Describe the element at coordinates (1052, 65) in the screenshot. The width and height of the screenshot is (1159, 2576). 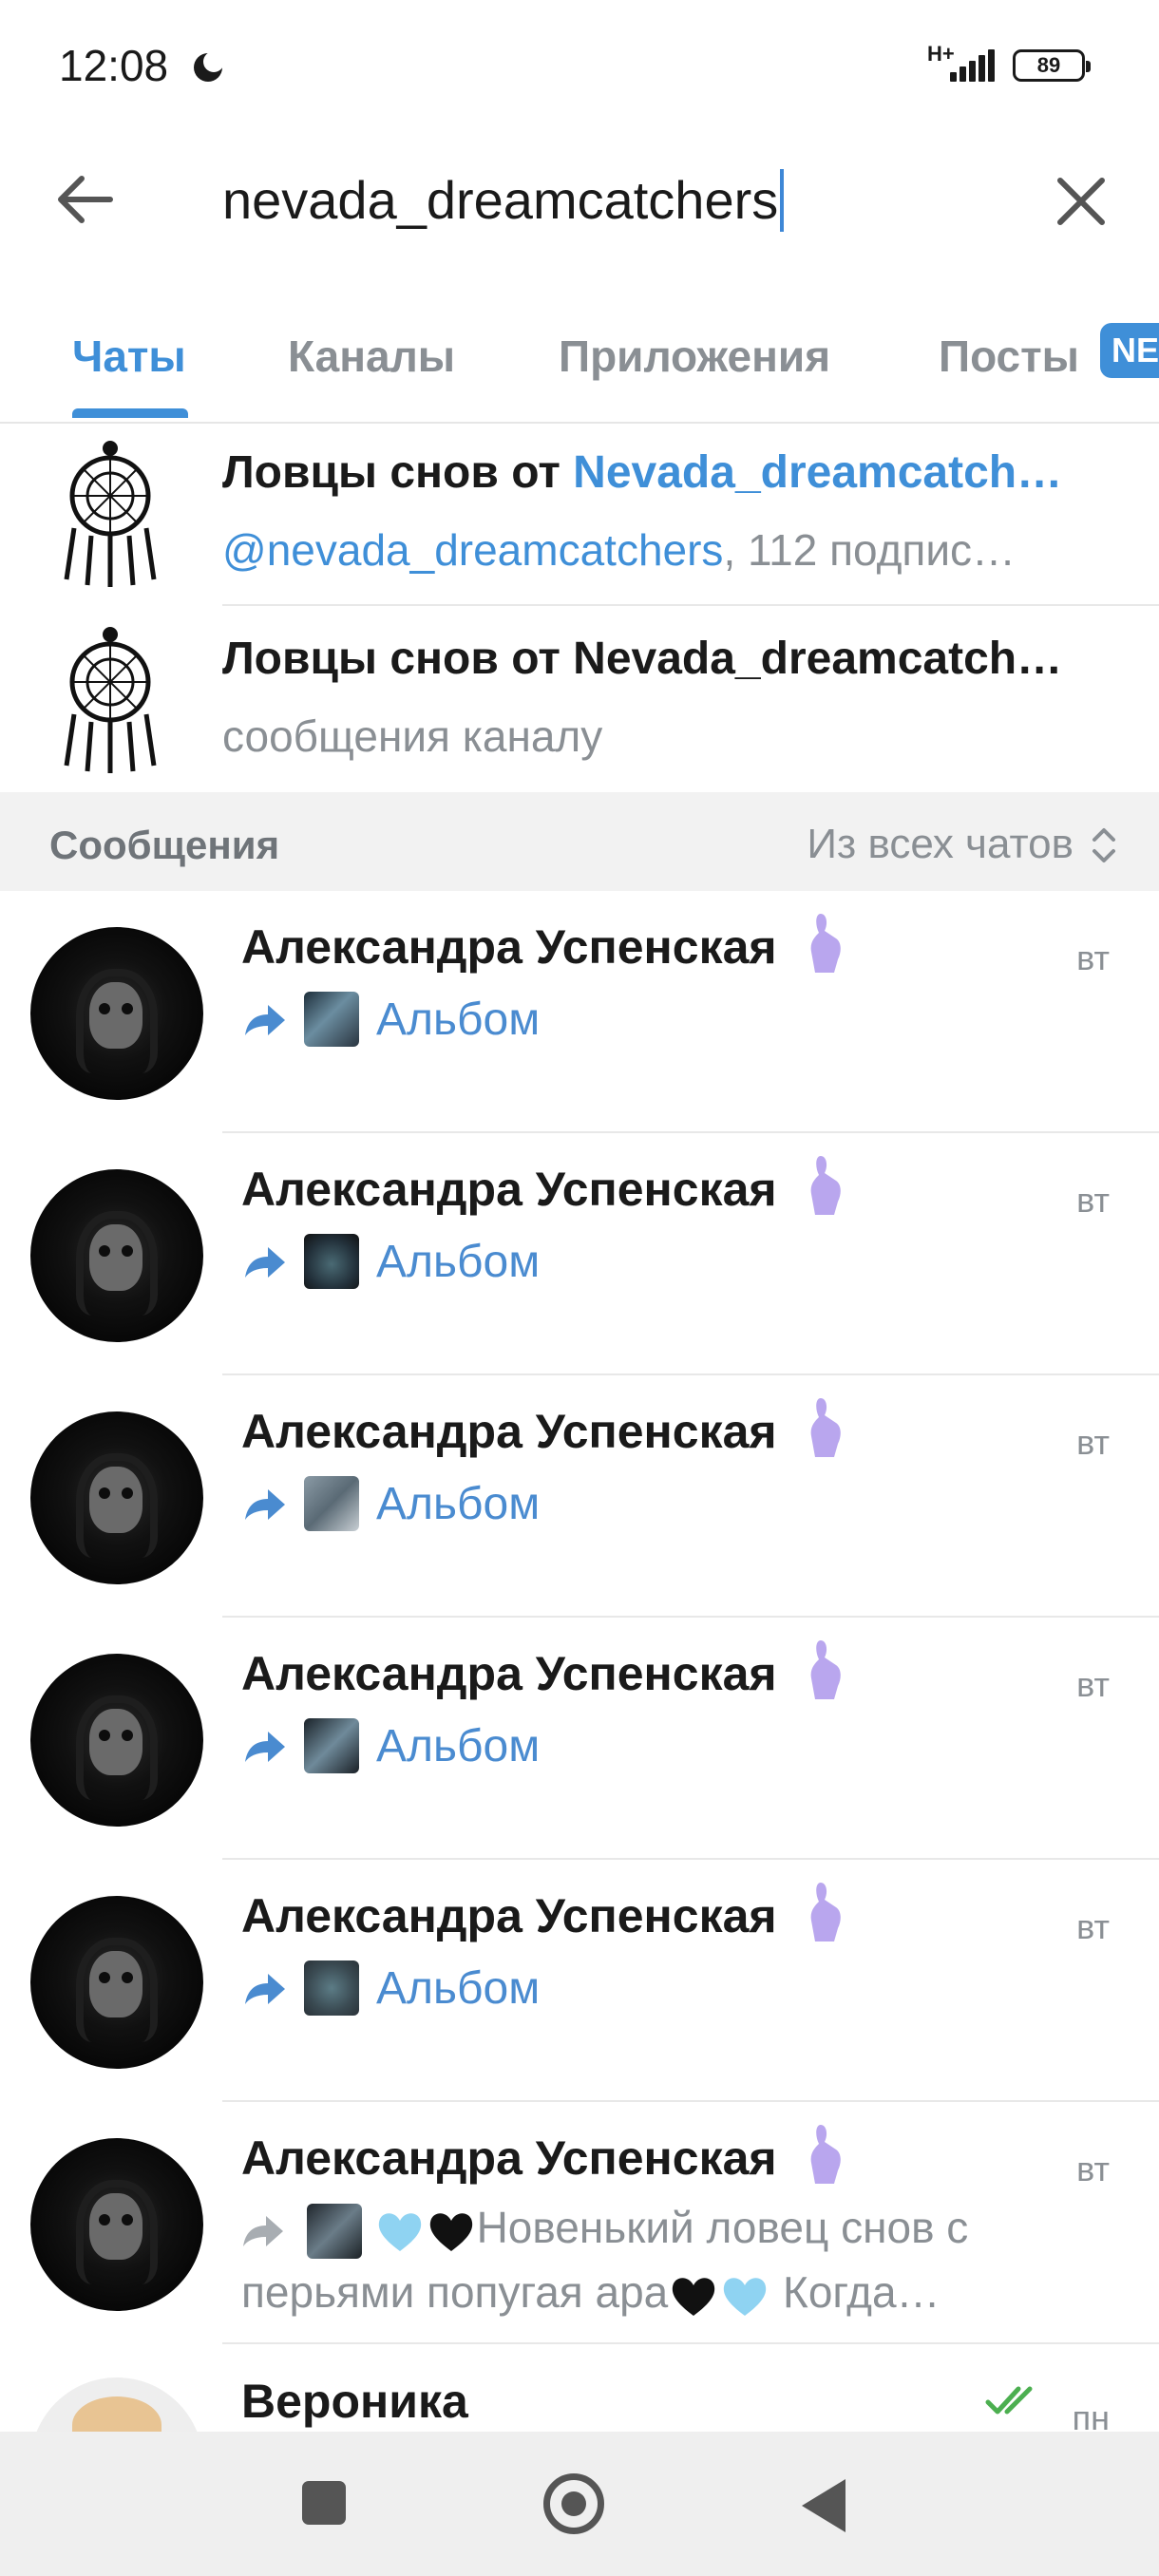
I see `battery-icon: 89` at that location.